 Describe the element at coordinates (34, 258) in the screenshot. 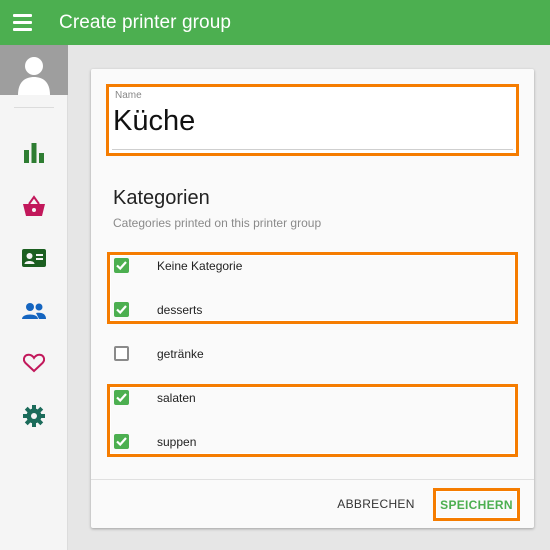

I see `contact-card-icon` at that location.